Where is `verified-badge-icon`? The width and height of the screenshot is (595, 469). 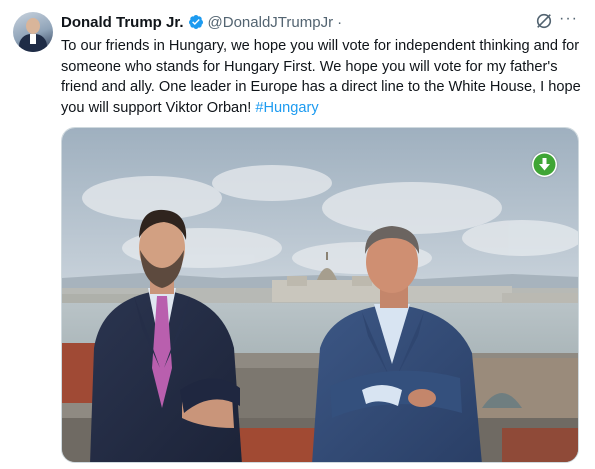
verified-badge-icon is located at coordinates (196, 22).